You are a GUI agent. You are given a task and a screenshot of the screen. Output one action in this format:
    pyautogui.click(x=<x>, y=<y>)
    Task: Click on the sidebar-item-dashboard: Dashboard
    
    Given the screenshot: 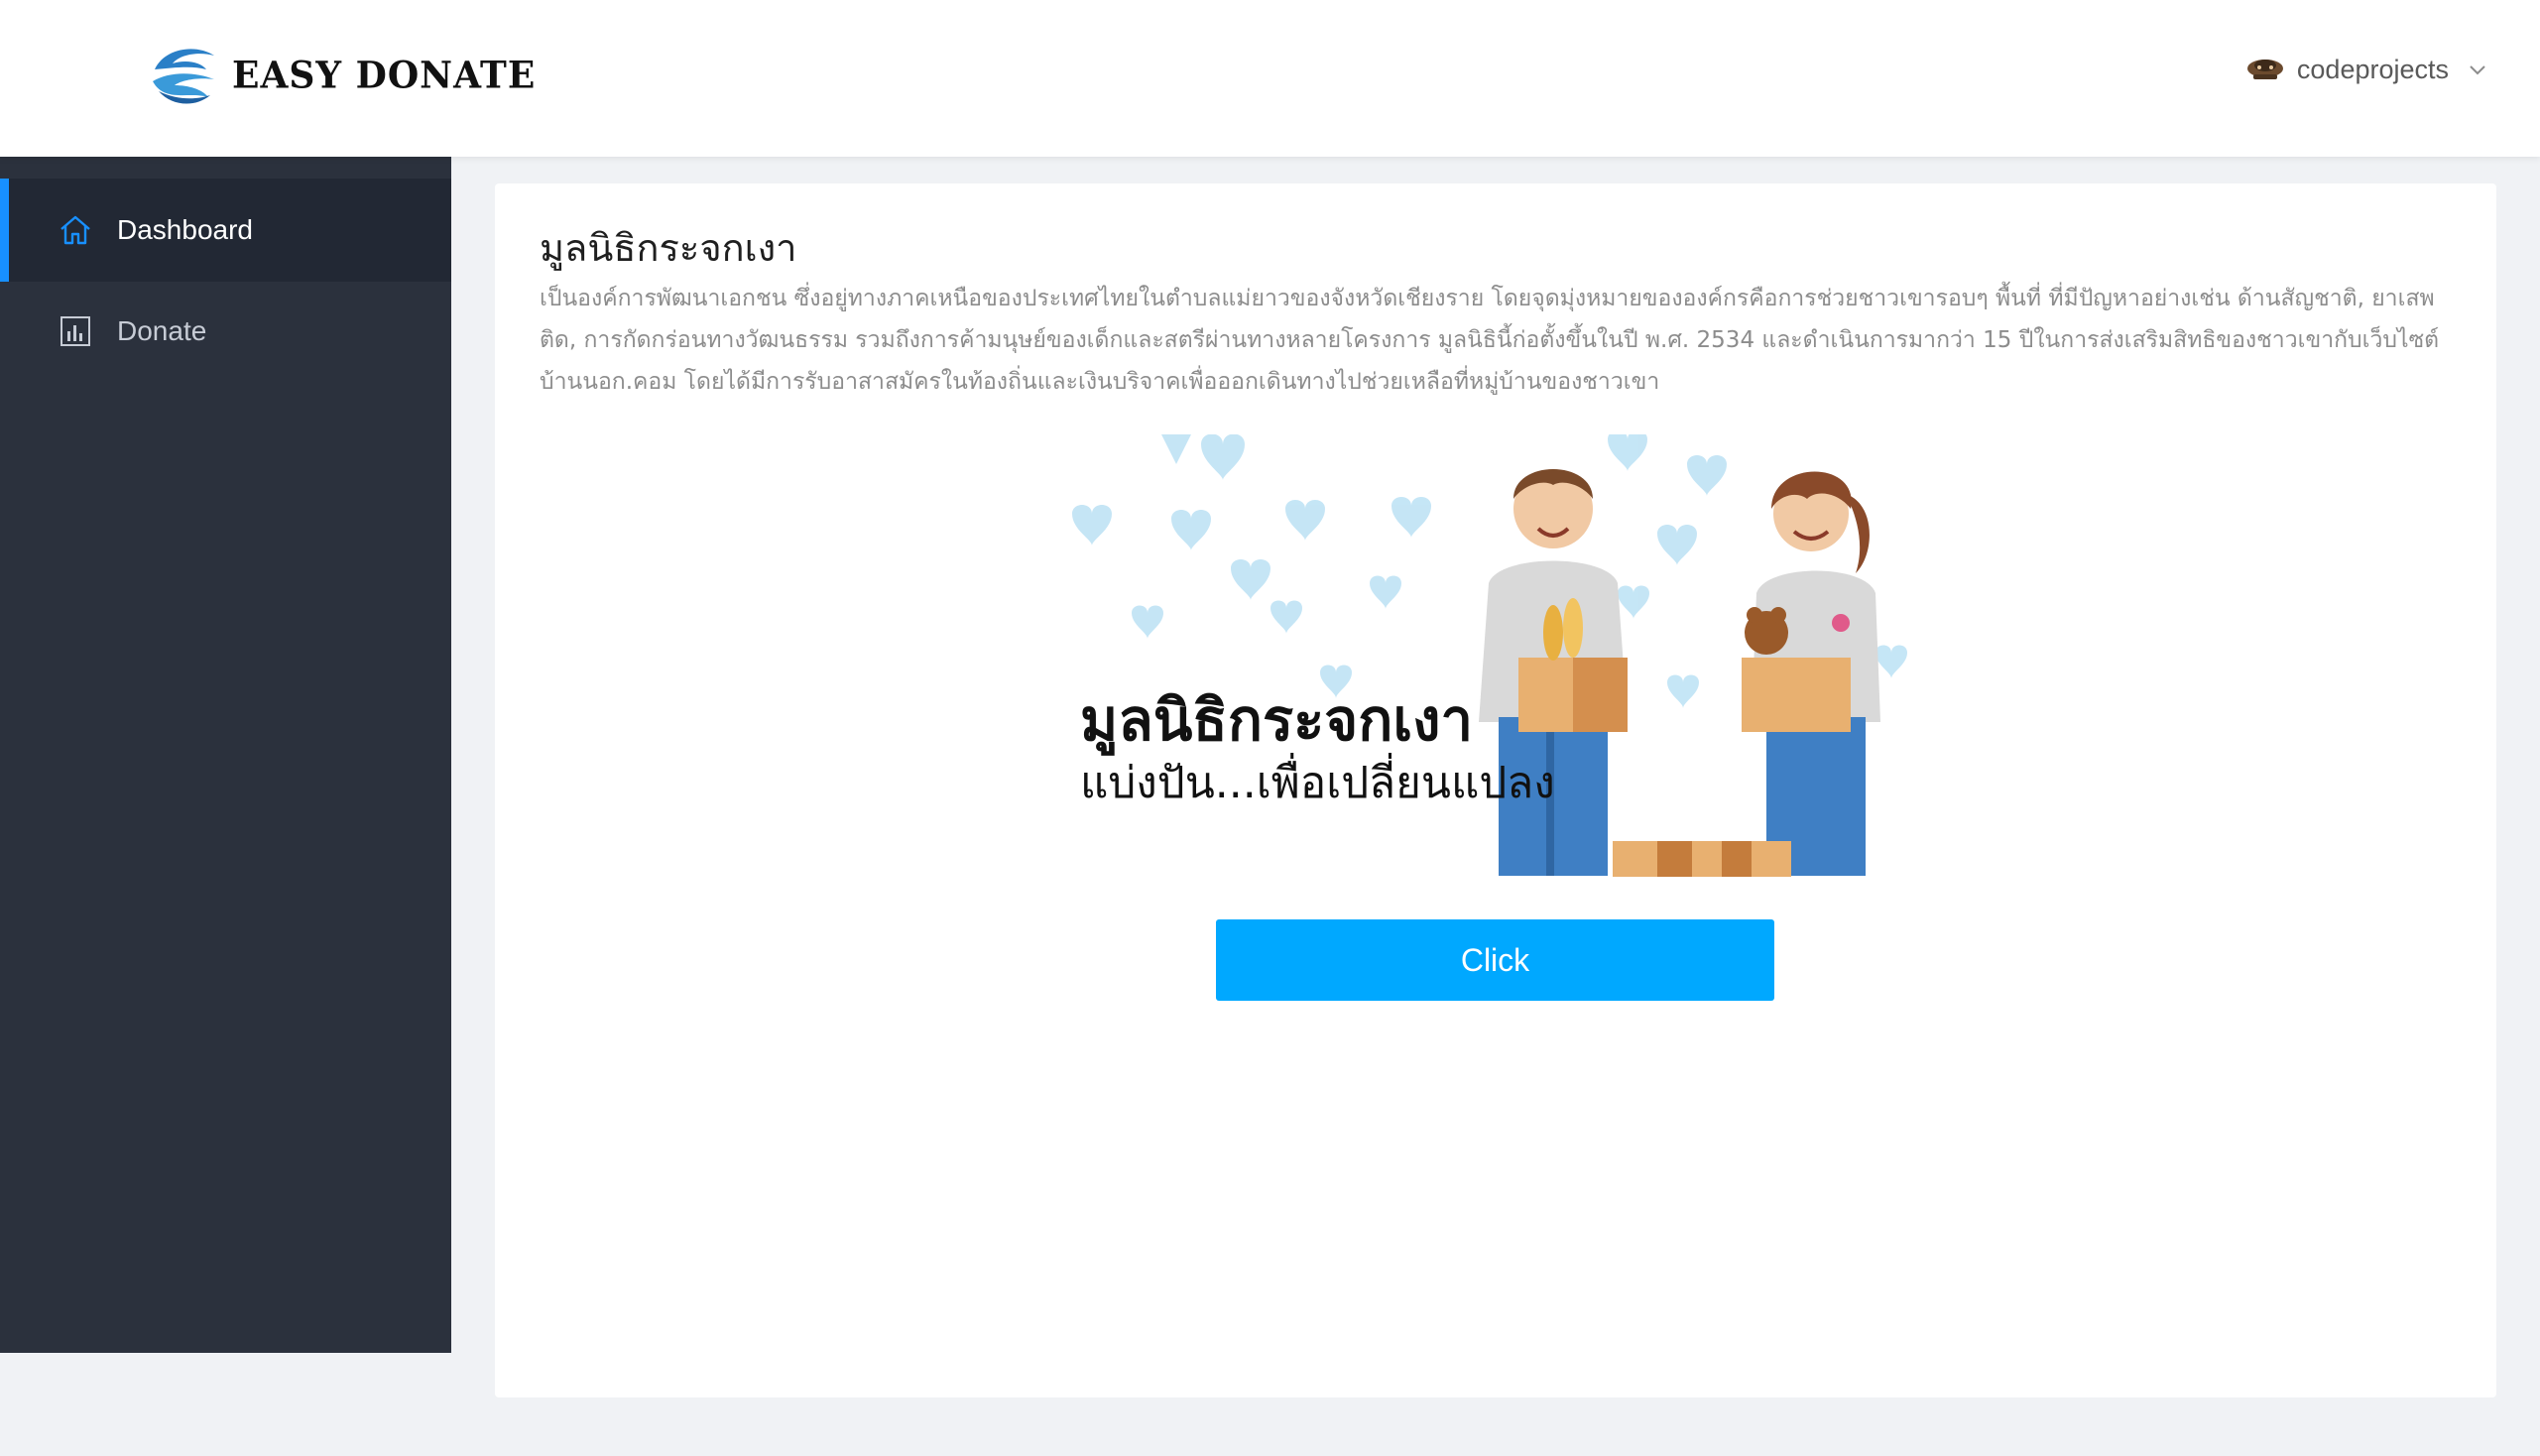 What is the action you would take?
    pyautogui.click(x=225, y=230)
    